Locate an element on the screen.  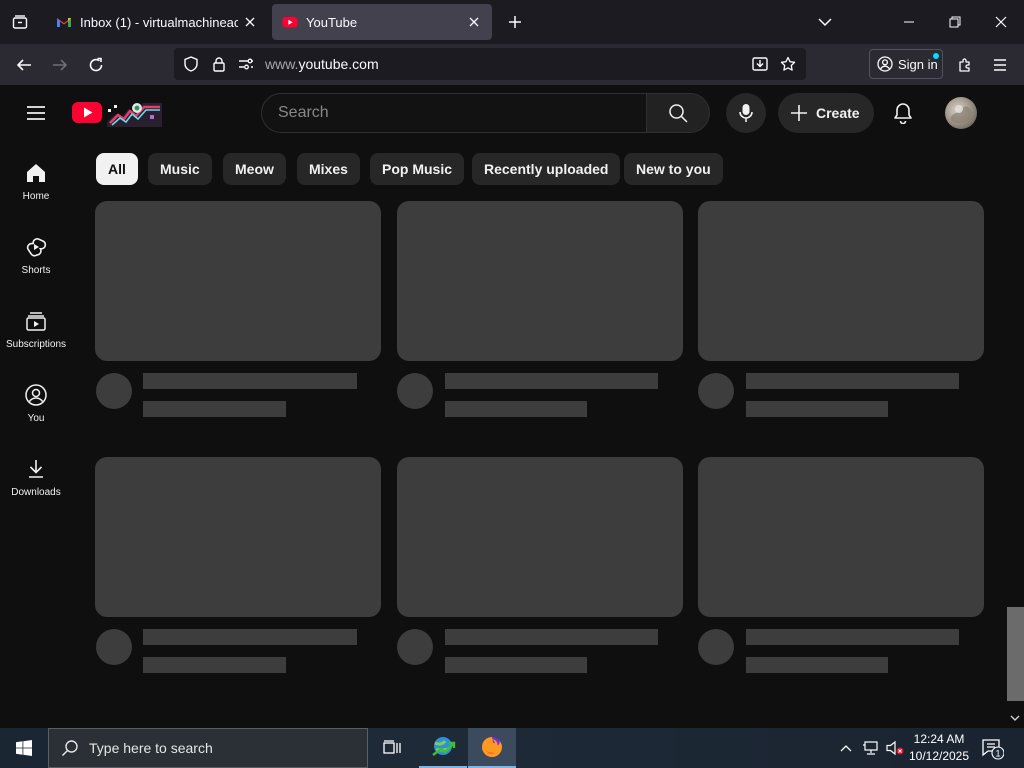
guide-item-shorts: Shorts is located at coordinates (36, 252).